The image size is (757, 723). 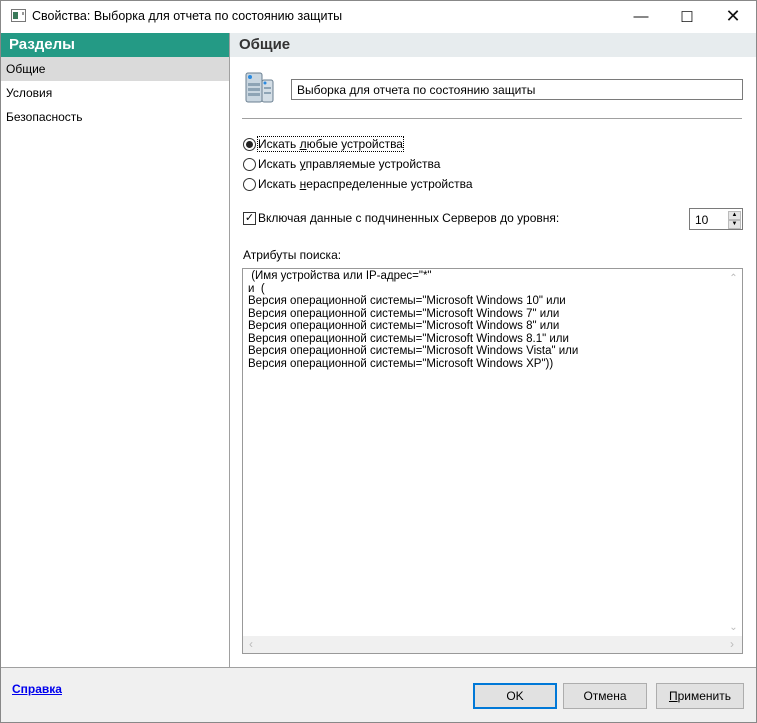 I want to click on radio-any-devices: Искать любые устройства, so click(x=323, y=144).